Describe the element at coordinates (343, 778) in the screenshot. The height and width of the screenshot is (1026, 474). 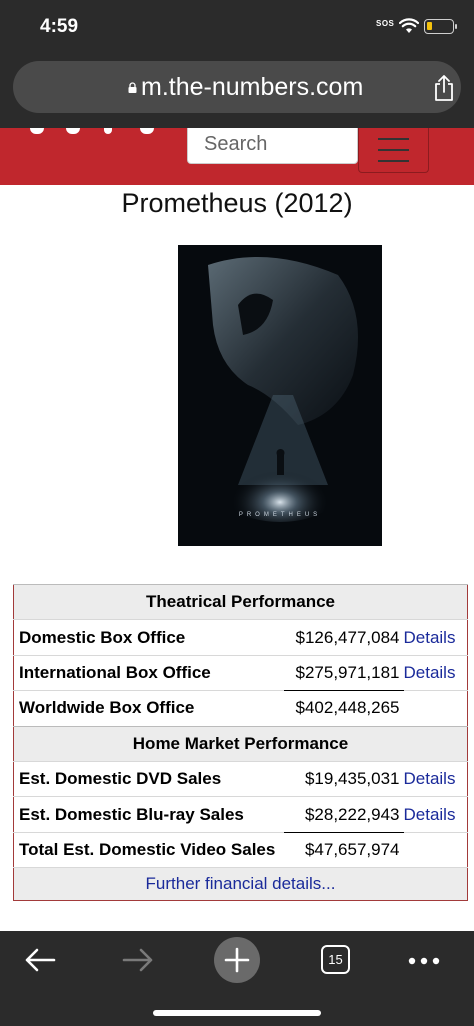
I see `row-value: $19,435,031` at that location.